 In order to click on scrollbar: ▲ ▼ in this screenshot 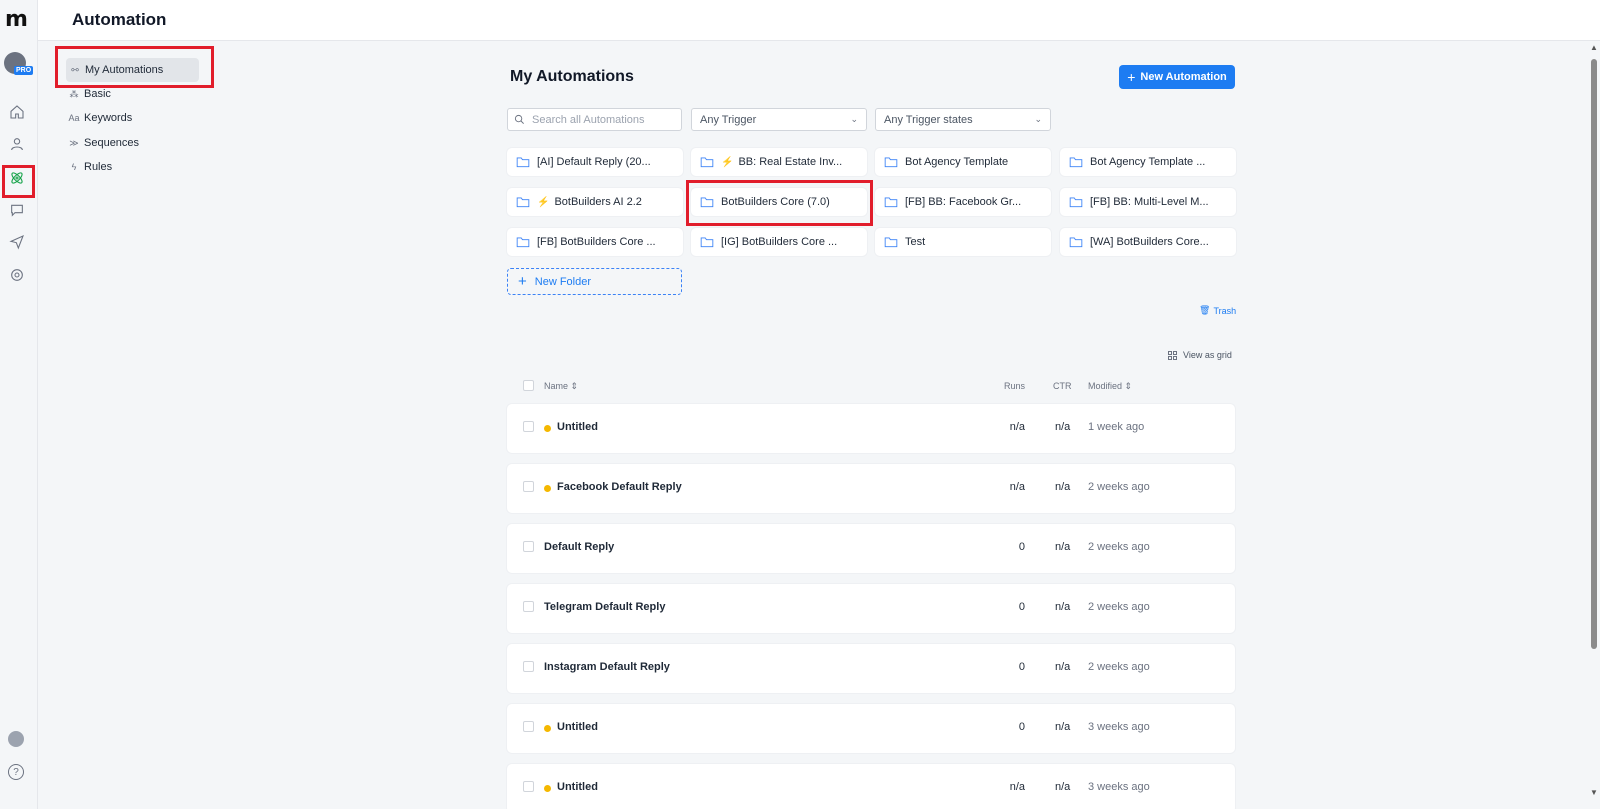, I will do `click(1594, 425)`.